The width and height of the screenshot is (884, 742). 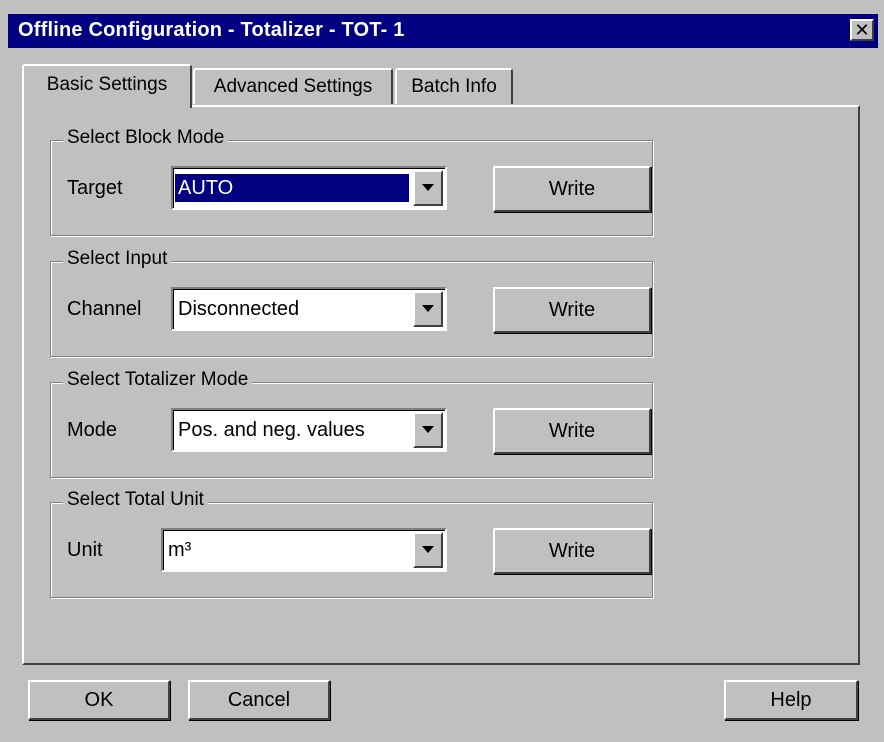 I want to click on mode-label: Mode, so click(x=92, y=430).